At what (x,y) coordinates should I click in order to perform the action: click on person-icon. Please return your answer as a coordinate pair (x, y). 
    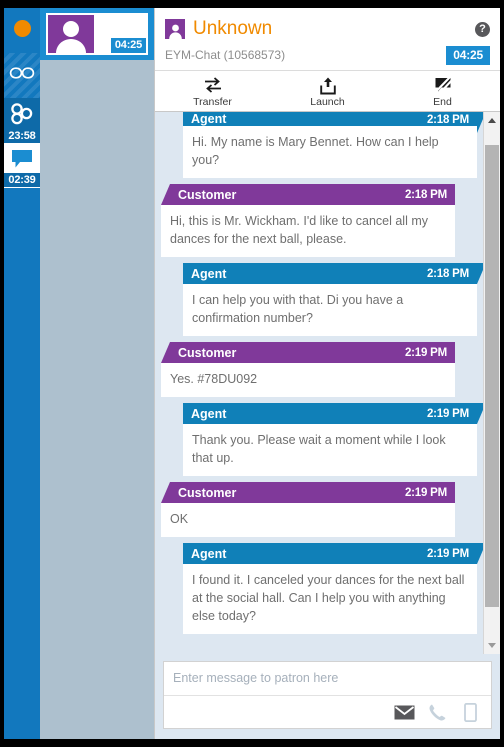
    Looking at the image, I should click on (71, 34).